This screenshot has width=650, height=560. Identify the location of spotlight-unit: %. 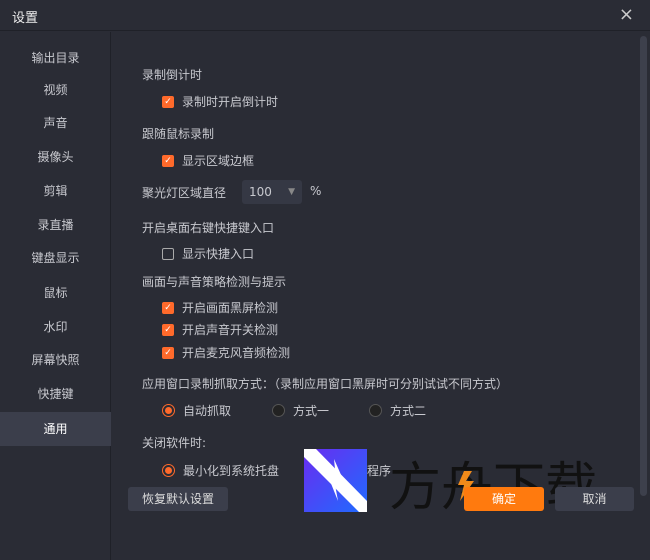
(316, 191).